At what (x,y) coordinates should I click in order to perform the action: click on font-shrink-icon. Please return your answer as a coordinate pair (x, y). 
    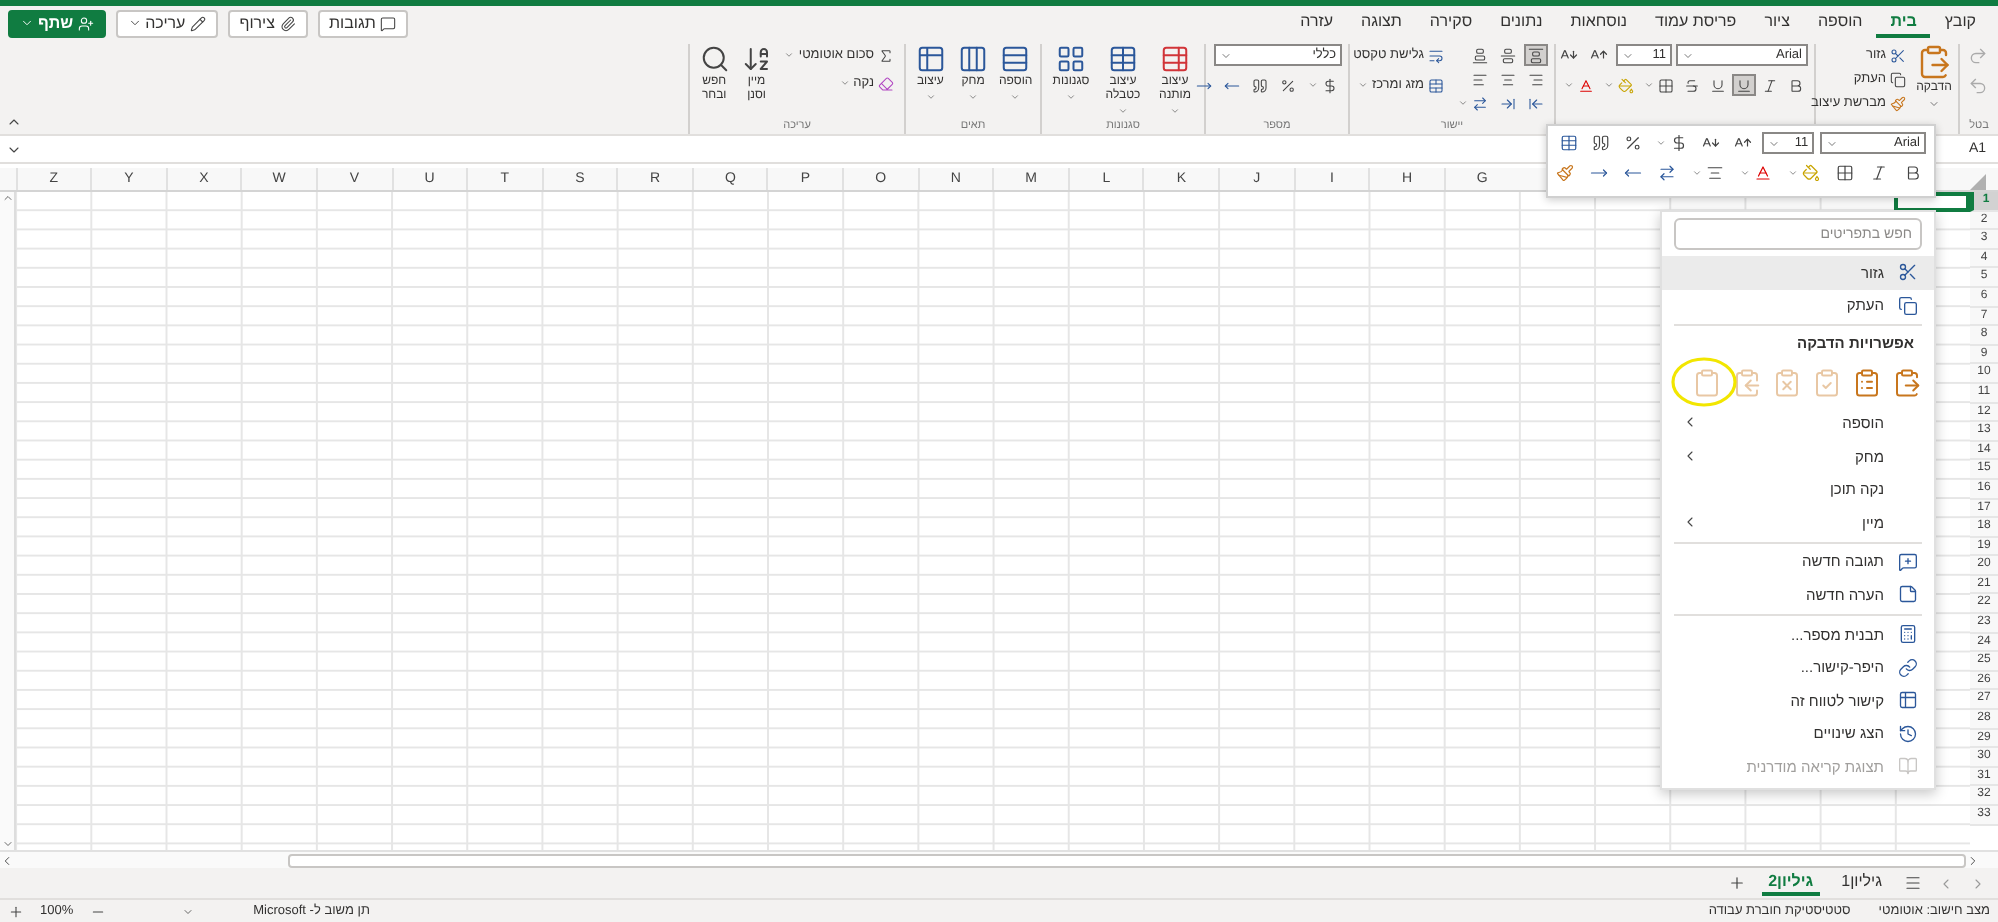
    Looking at the image, I should click on (1711, 143).